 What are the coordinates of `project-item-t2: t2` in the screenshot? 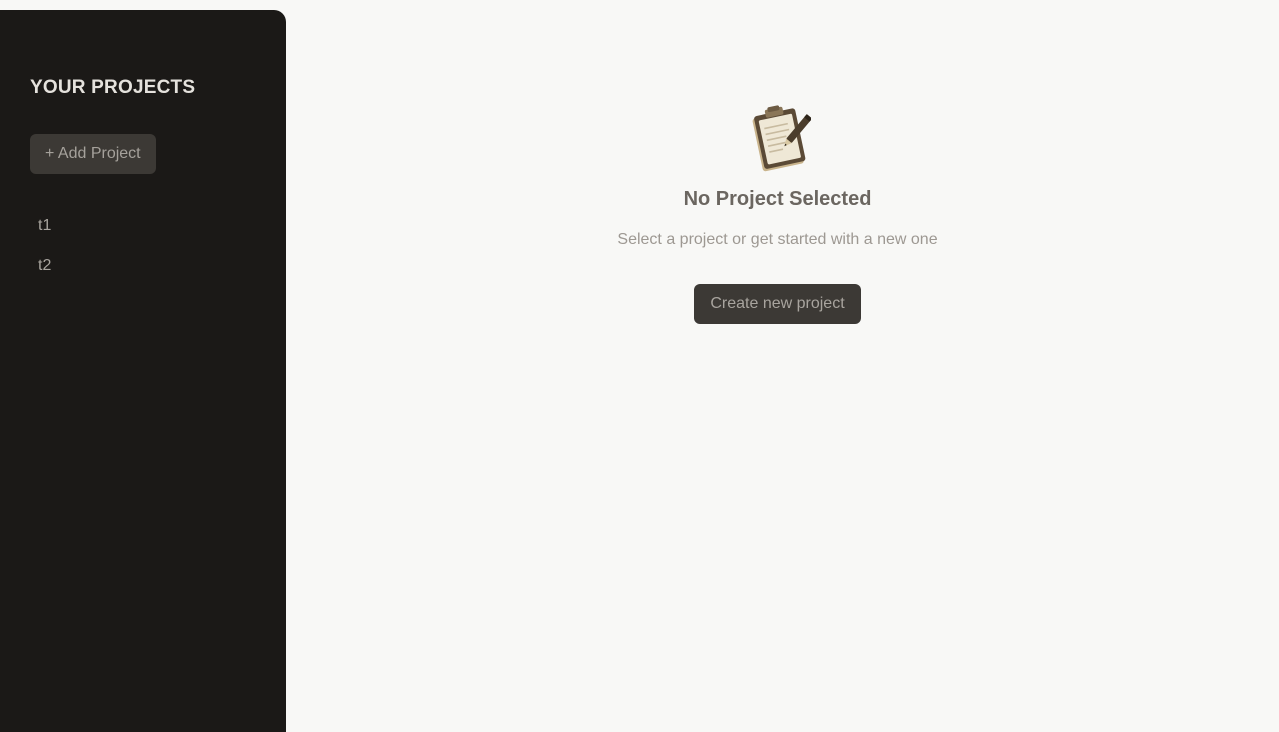 It's located at (143, 274).